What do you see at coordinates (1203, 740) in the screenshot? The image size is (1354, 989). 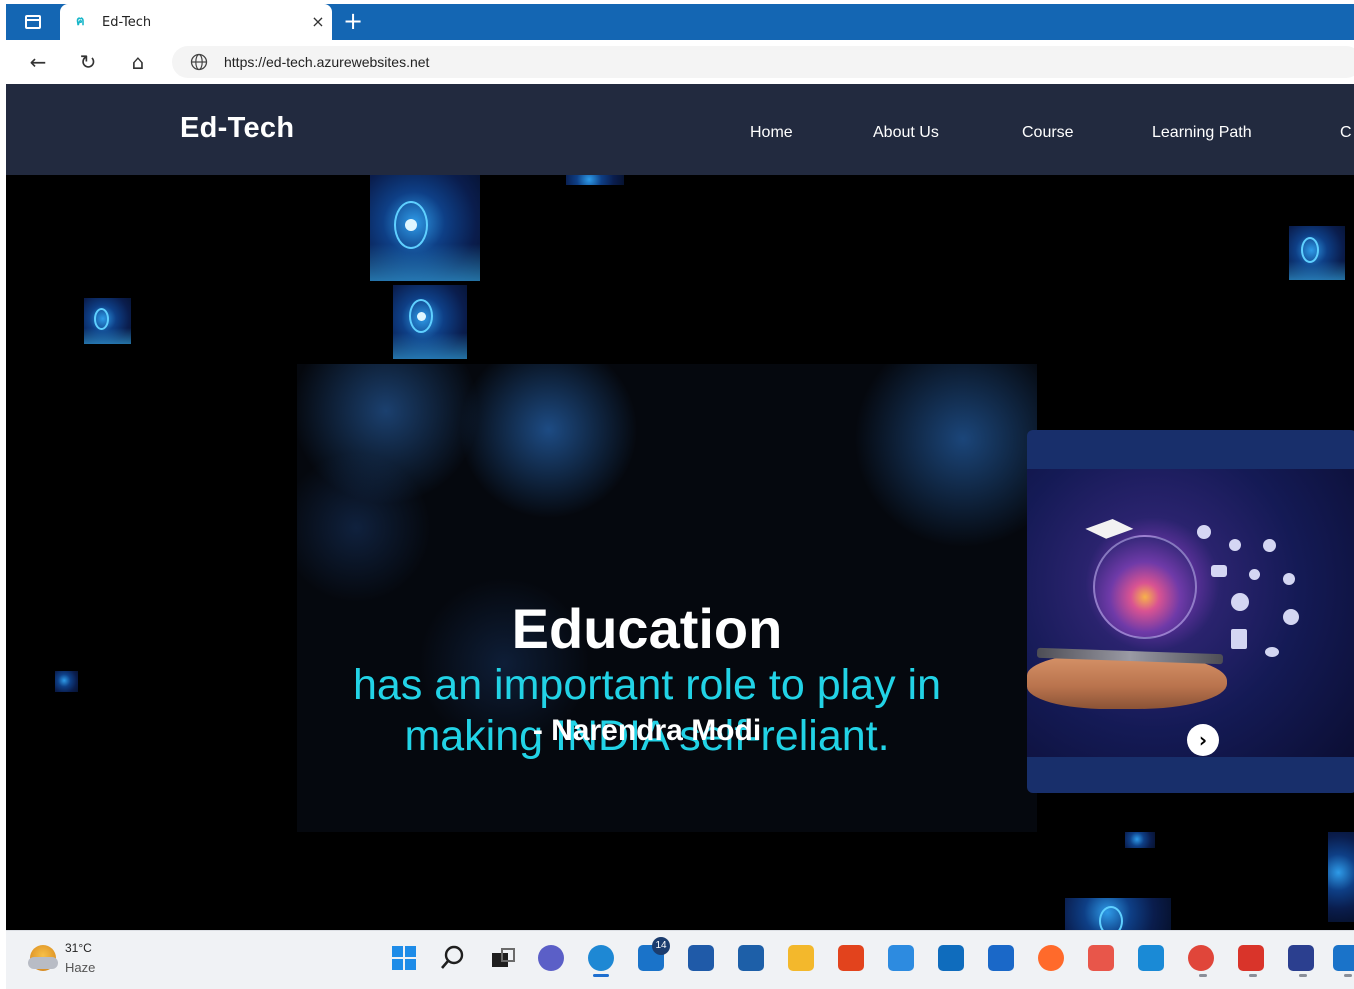 I see `carousel-next-button: ›` at bounding box center [1203, 740].